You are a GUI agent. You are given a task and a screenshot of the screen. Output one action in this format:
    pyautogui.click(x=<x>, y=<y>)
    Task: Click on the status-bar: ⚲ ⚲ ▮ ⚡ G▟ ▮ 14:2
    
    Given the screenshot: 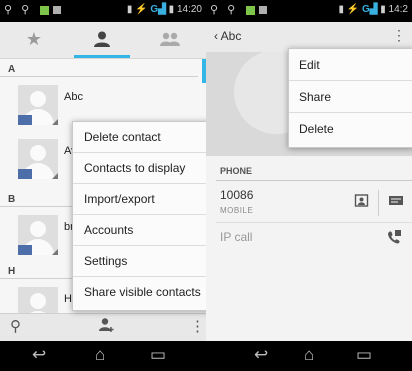 What is the action you would take?
    pyautogui.click(x=309, y=11)
    